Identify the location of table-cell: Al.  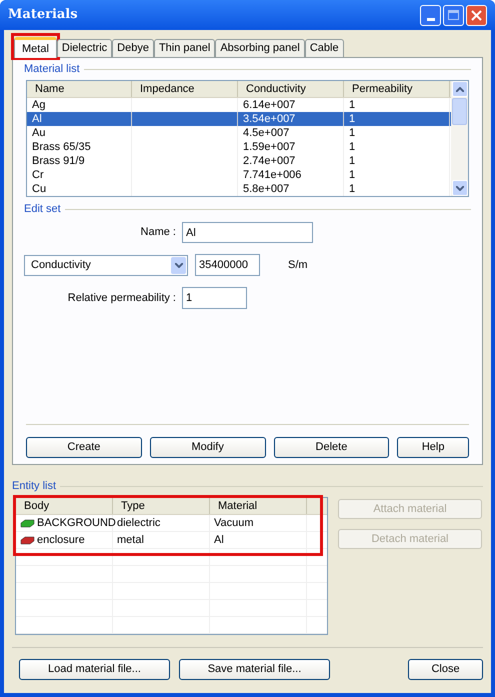
(79, 119).